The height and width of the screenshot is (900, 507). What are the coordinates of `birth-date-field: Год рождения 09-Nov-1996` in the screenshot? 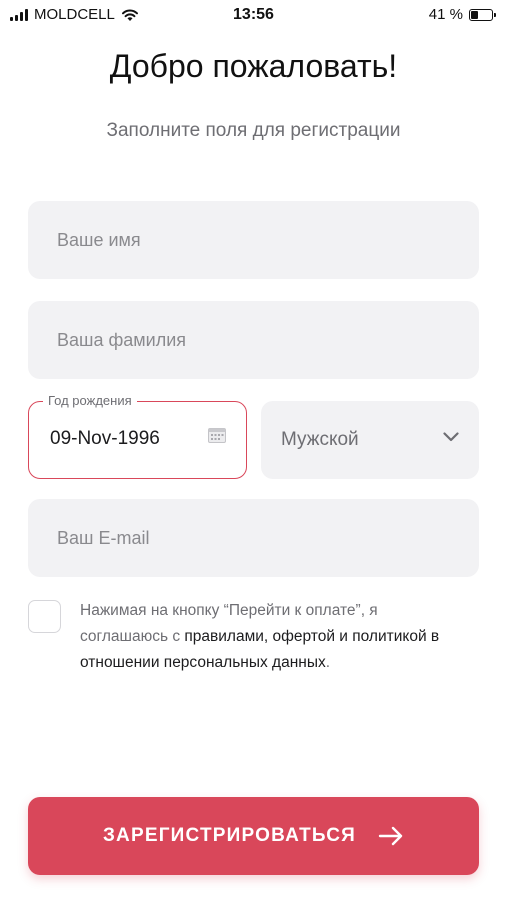 It's located at (137, 436).